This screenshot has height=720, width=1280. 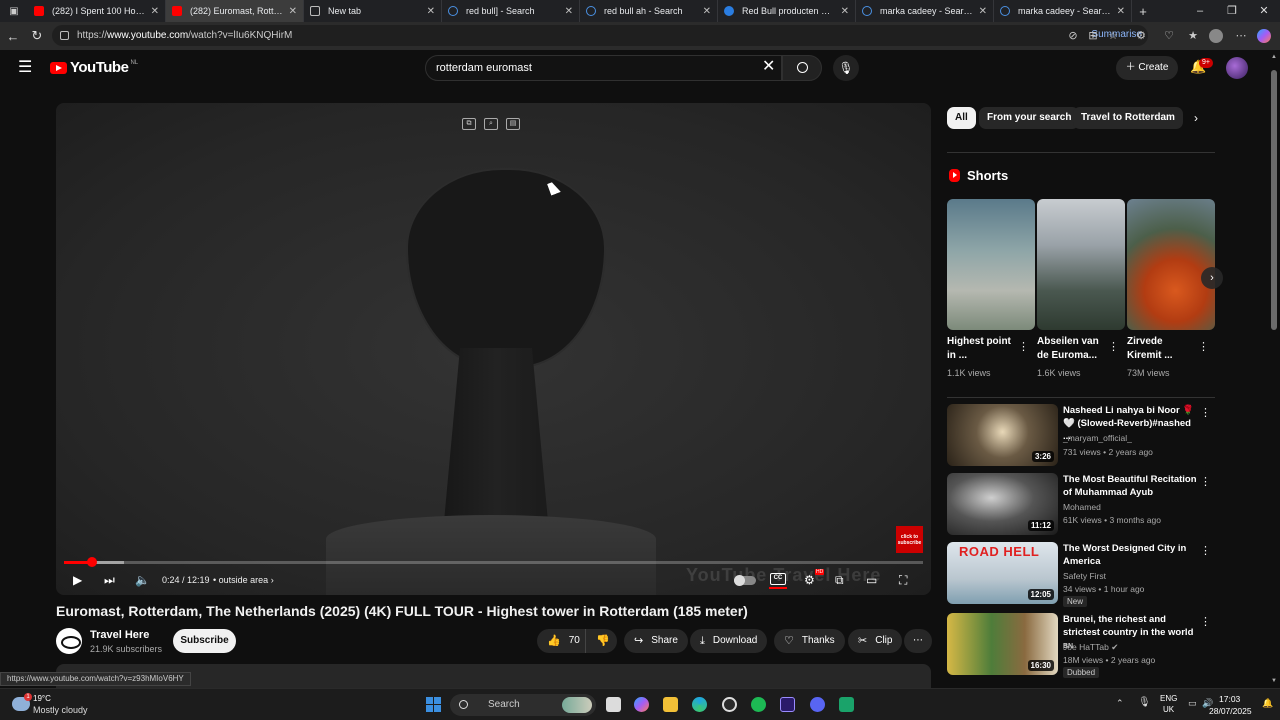 I want to click on account-avatar, so click(x=1237, y=68).